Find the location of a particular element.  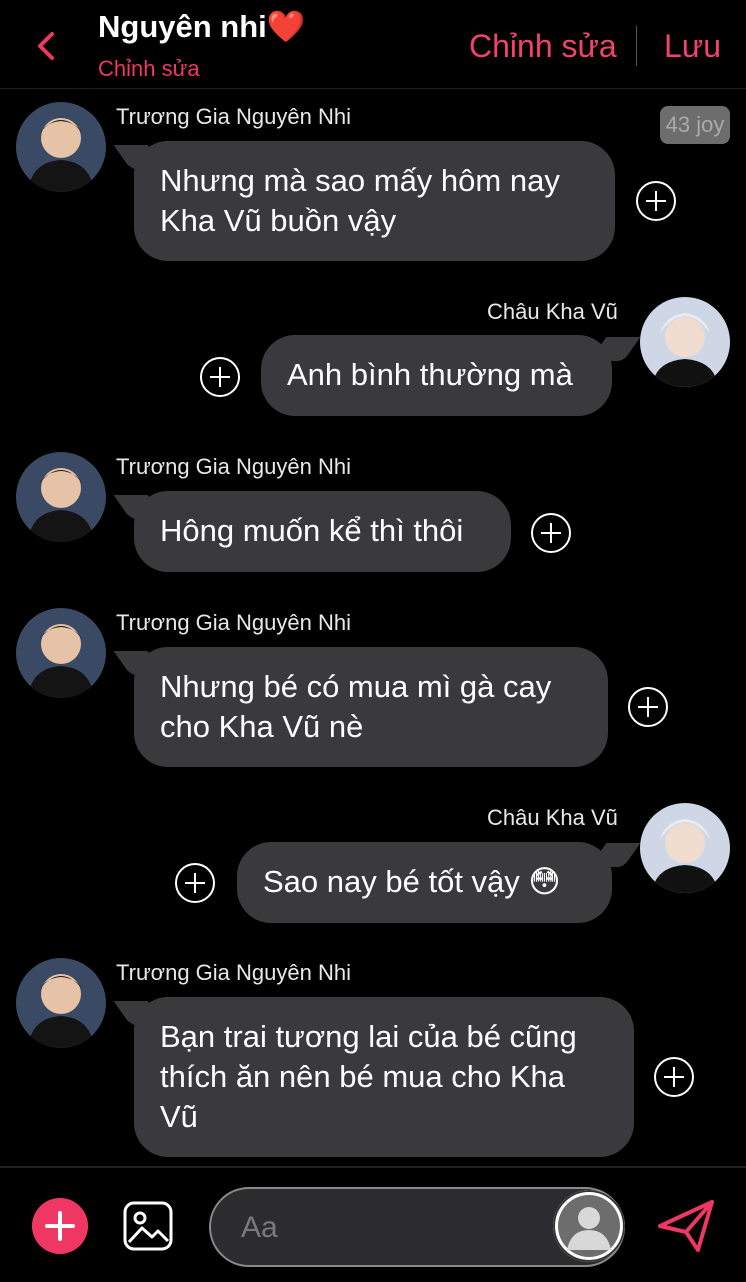

message-bubble: Nhưng bé có mua mì gà cay cho Kha Vũ nè is located at coordinates (371, 707).